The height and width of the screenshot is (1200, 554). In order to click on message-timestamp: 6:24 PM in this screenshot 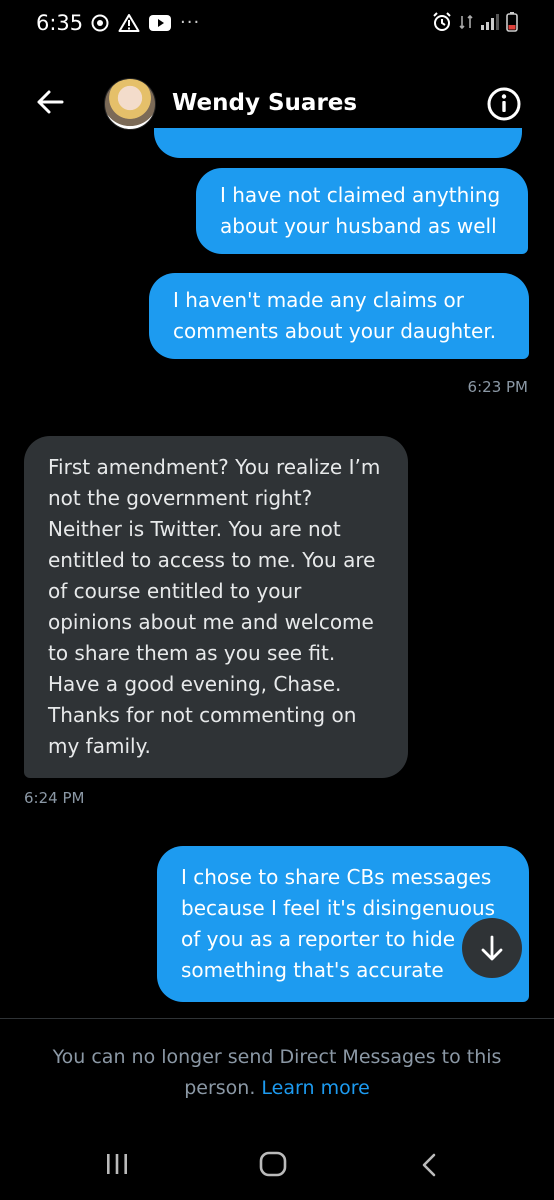, I will do `click(54, 798)`.